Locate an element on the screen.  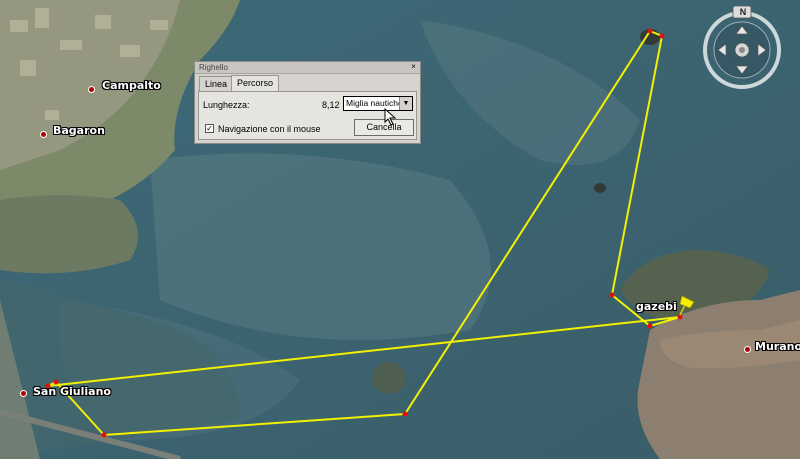
length-label: Lunghezza: is located at coordinates (226, 105).